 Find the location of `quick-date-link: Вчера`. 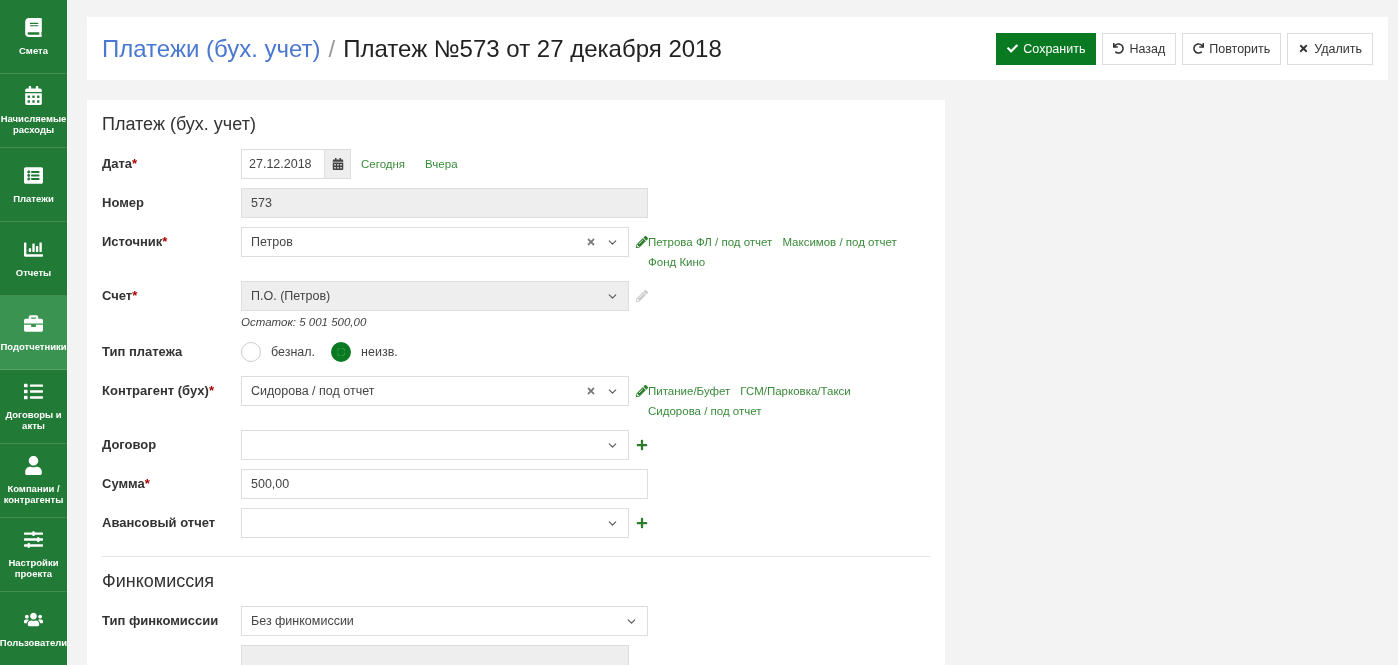

quick-date-link: Вчера is located at coordinates (441, 164).